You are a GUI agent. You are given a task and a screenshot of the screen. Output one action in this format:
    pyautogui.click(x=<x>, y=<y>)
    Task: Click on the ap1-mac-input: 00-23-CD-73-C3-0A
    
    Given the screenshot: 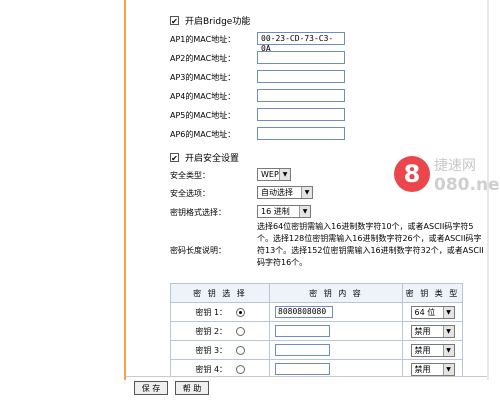 What is the action you would take?
    pyautogui.click(x=301, y=42)
    